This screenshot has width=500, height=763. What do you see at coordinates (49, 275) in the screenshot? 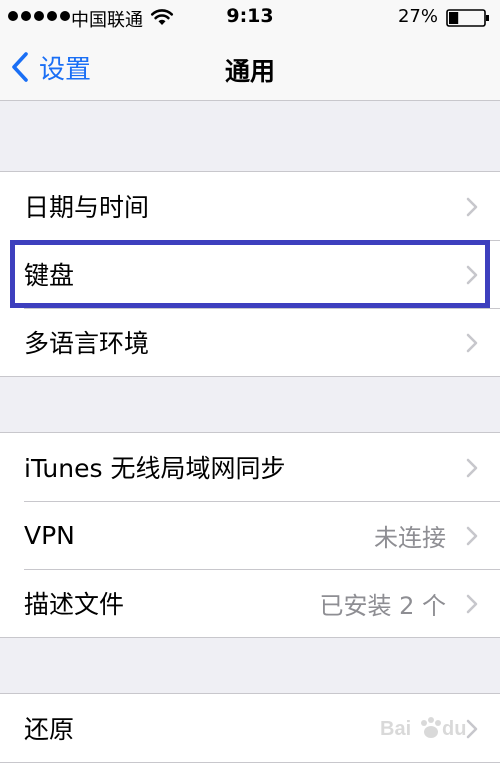
I see `row-label: 键盘` at bounding box center [49, 275].